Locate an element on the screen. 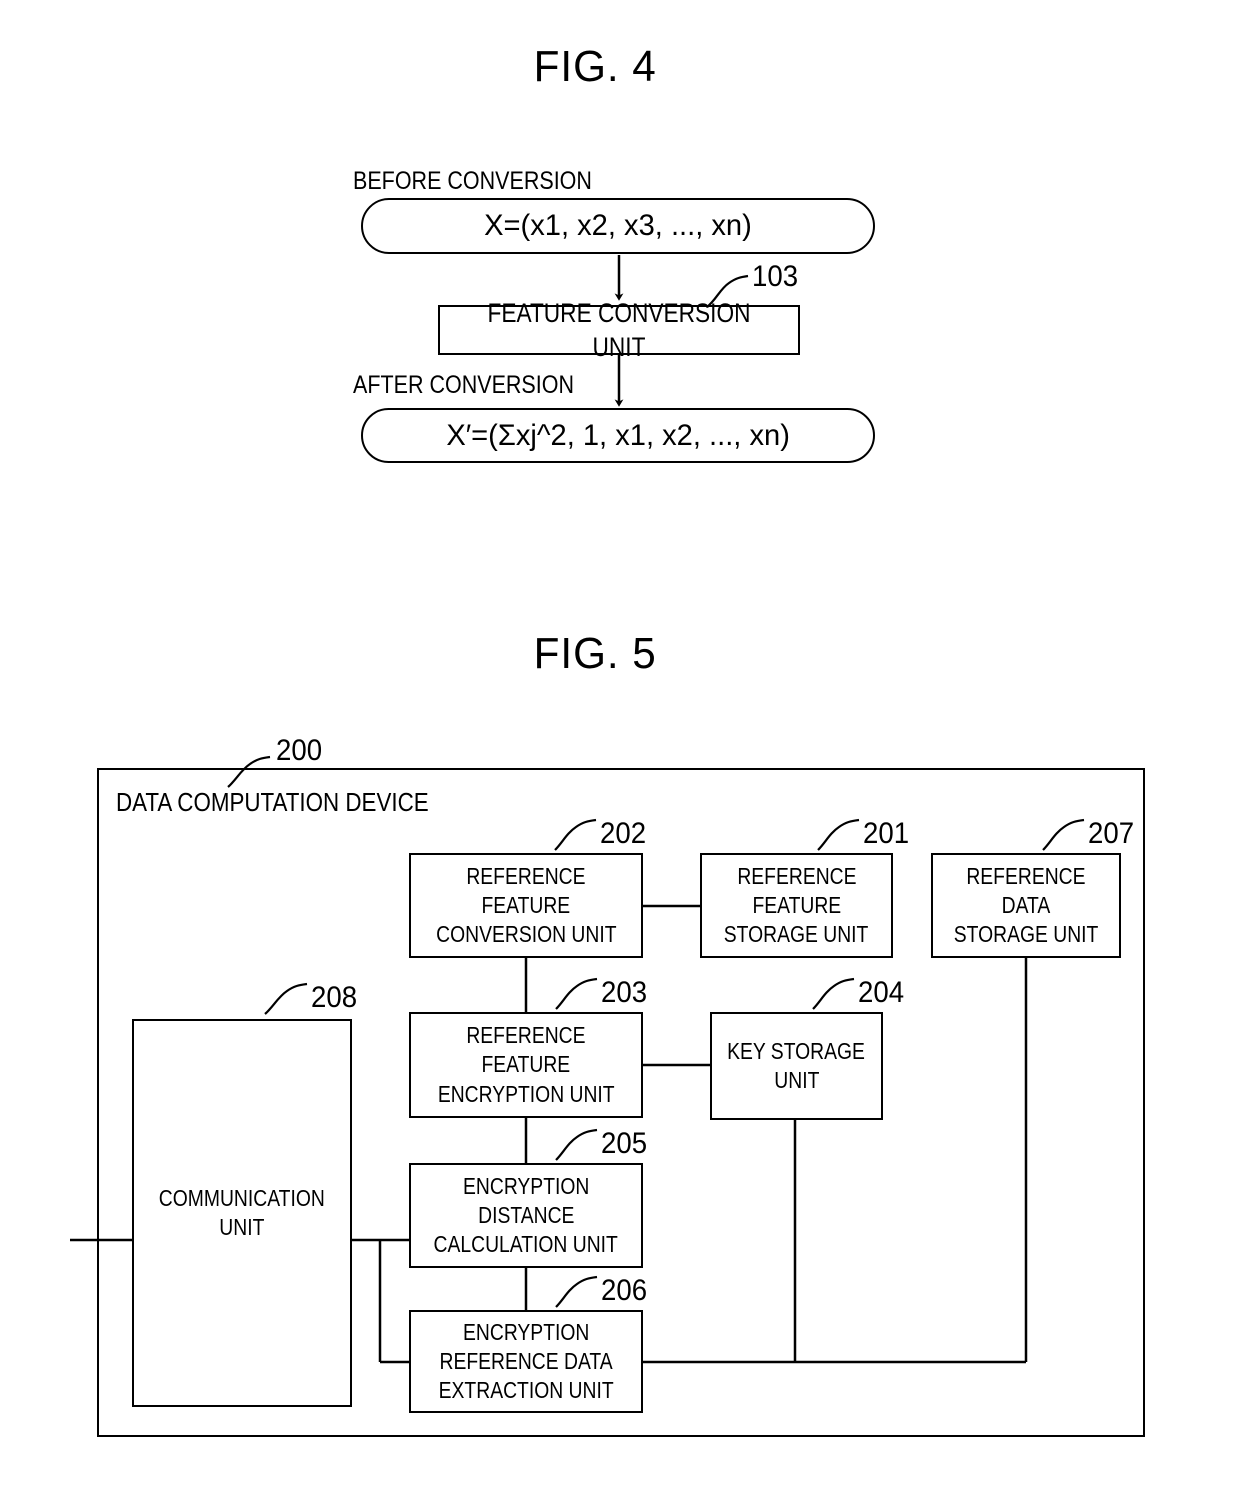 This screenshot has height=1507, width=1240. block-206-line-2: EXTRACTION UNIT is located at coordinates (526, 1390).